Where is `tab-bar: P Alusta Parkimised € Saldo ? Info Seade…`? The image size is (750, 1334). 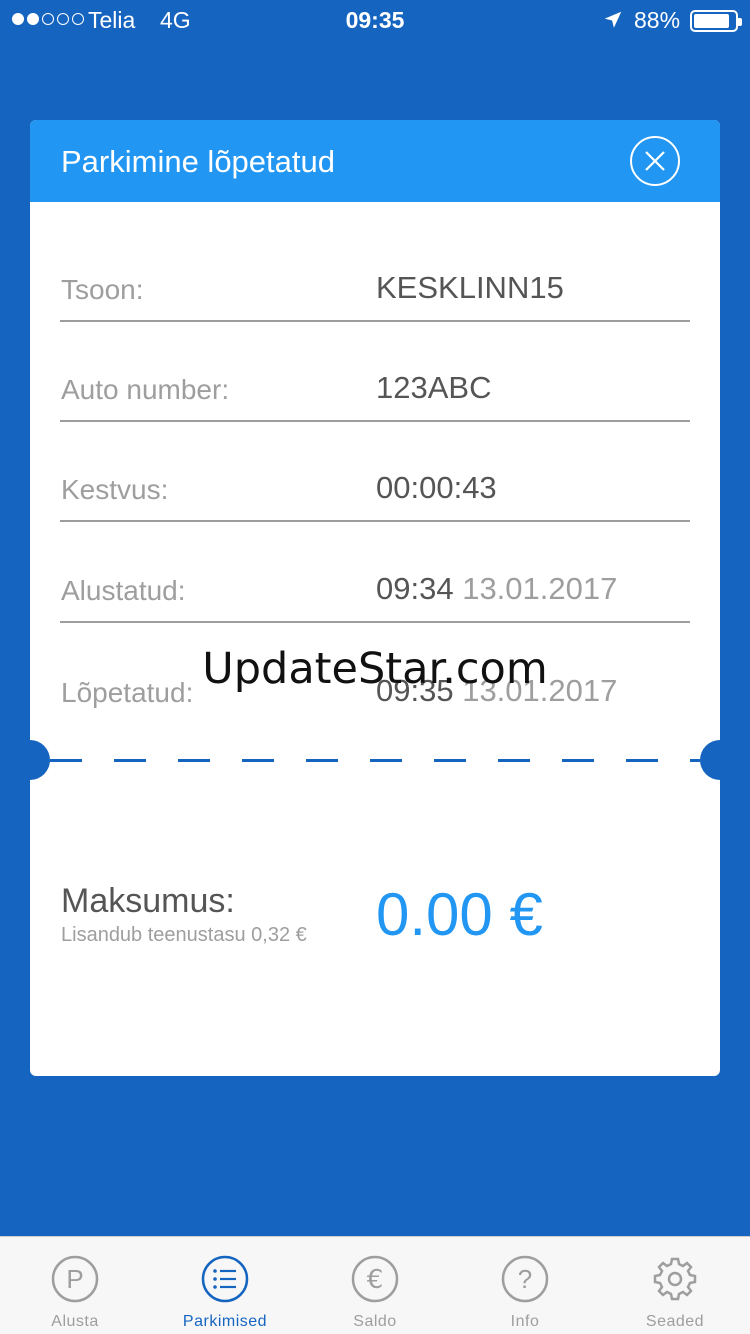
tab-bar: P Alusta Parkimised € Saldo ? Info Seade… is located at coordinates (375, 1285).